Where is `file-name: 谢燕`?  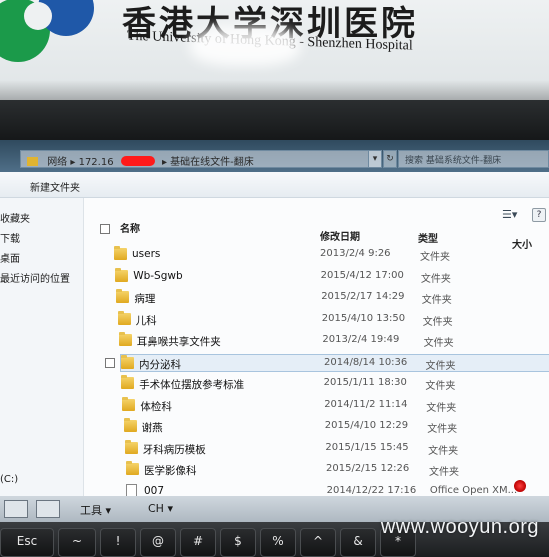 file-name: 谢燕 is located at coordinates (152, 428).